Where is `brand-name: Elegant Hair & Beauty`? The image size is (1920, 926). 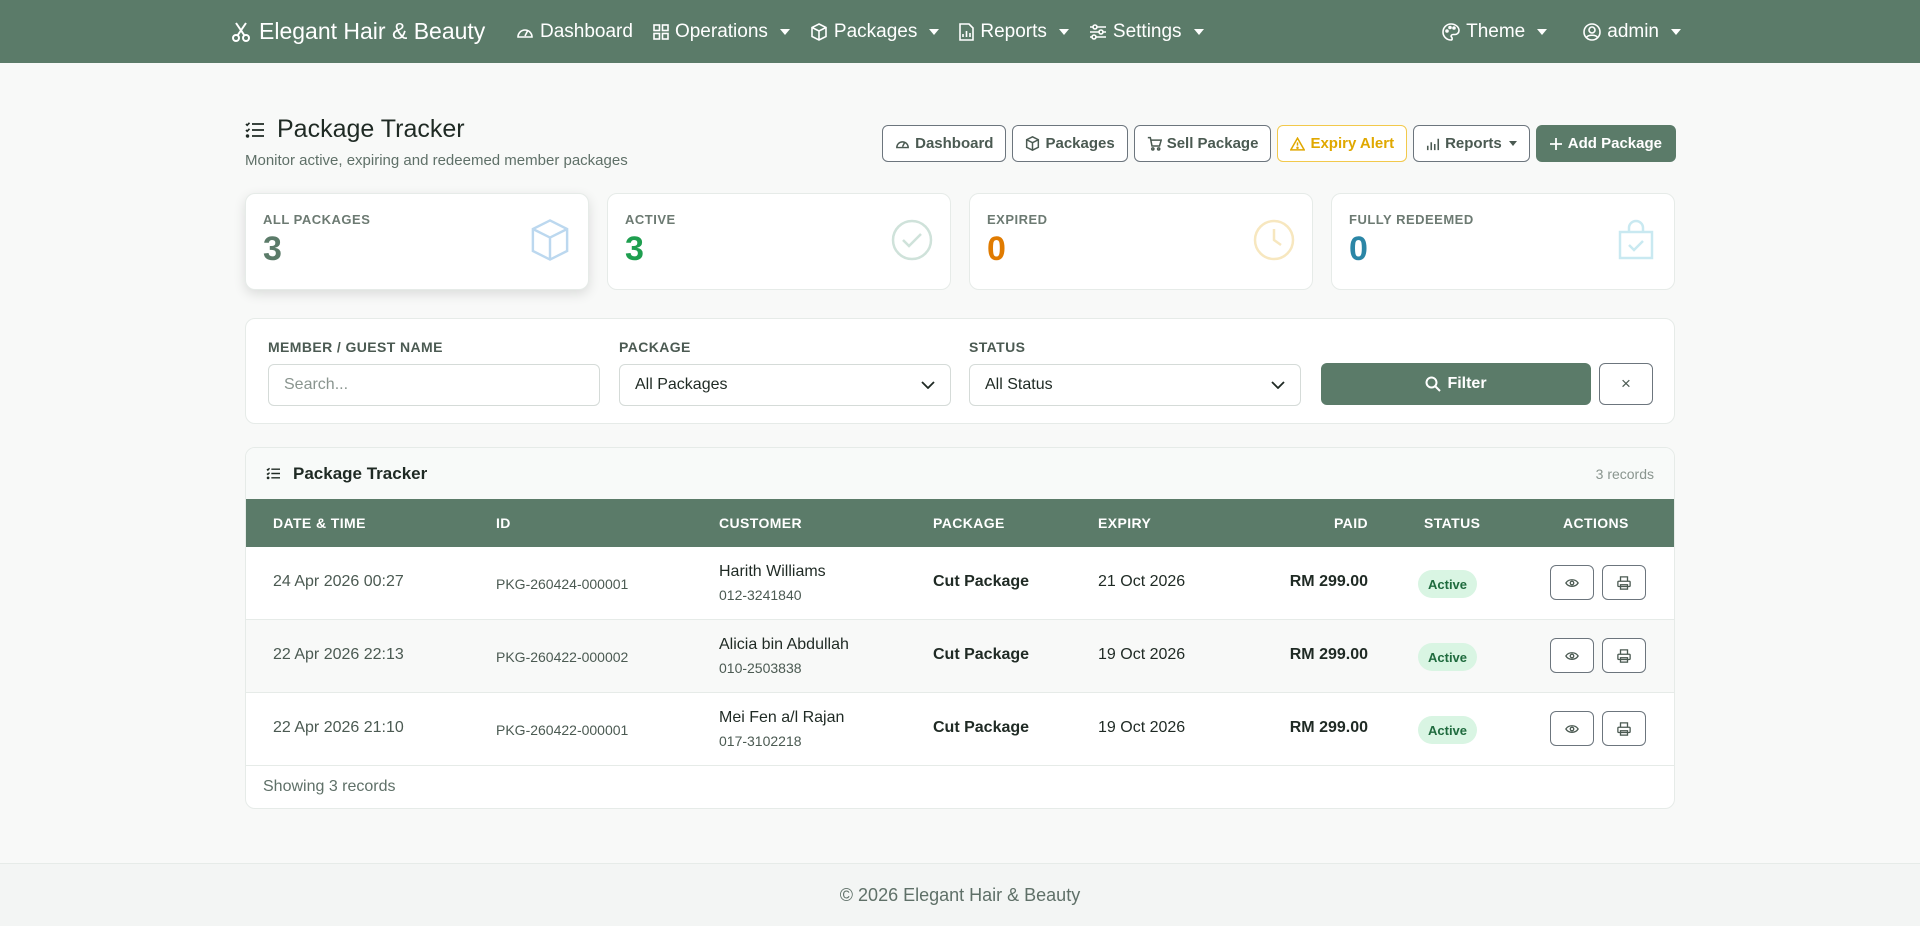
brand-name: Elegant Hair & Beauty is located at coordinates (372, 31).